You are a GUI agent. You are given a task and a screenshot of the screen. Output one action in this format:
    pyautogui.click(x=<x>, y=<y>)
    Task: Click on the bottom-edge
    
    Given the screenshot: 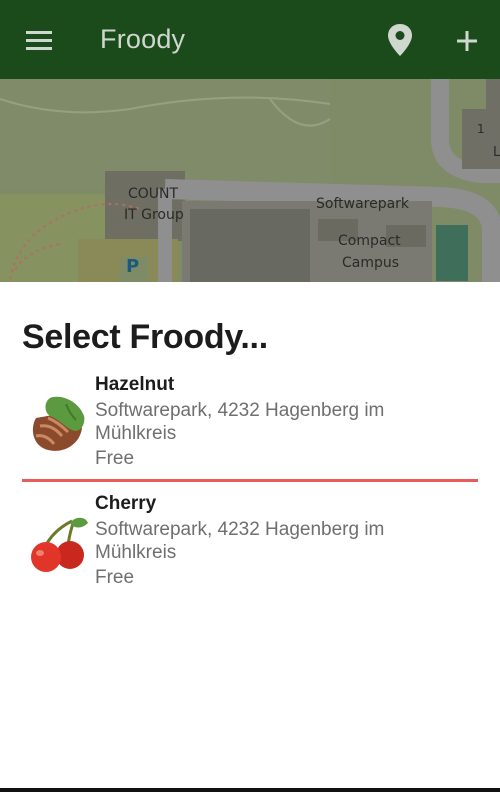 What is the action you would take?
    pyautogui.click(x=250, y=790)
    